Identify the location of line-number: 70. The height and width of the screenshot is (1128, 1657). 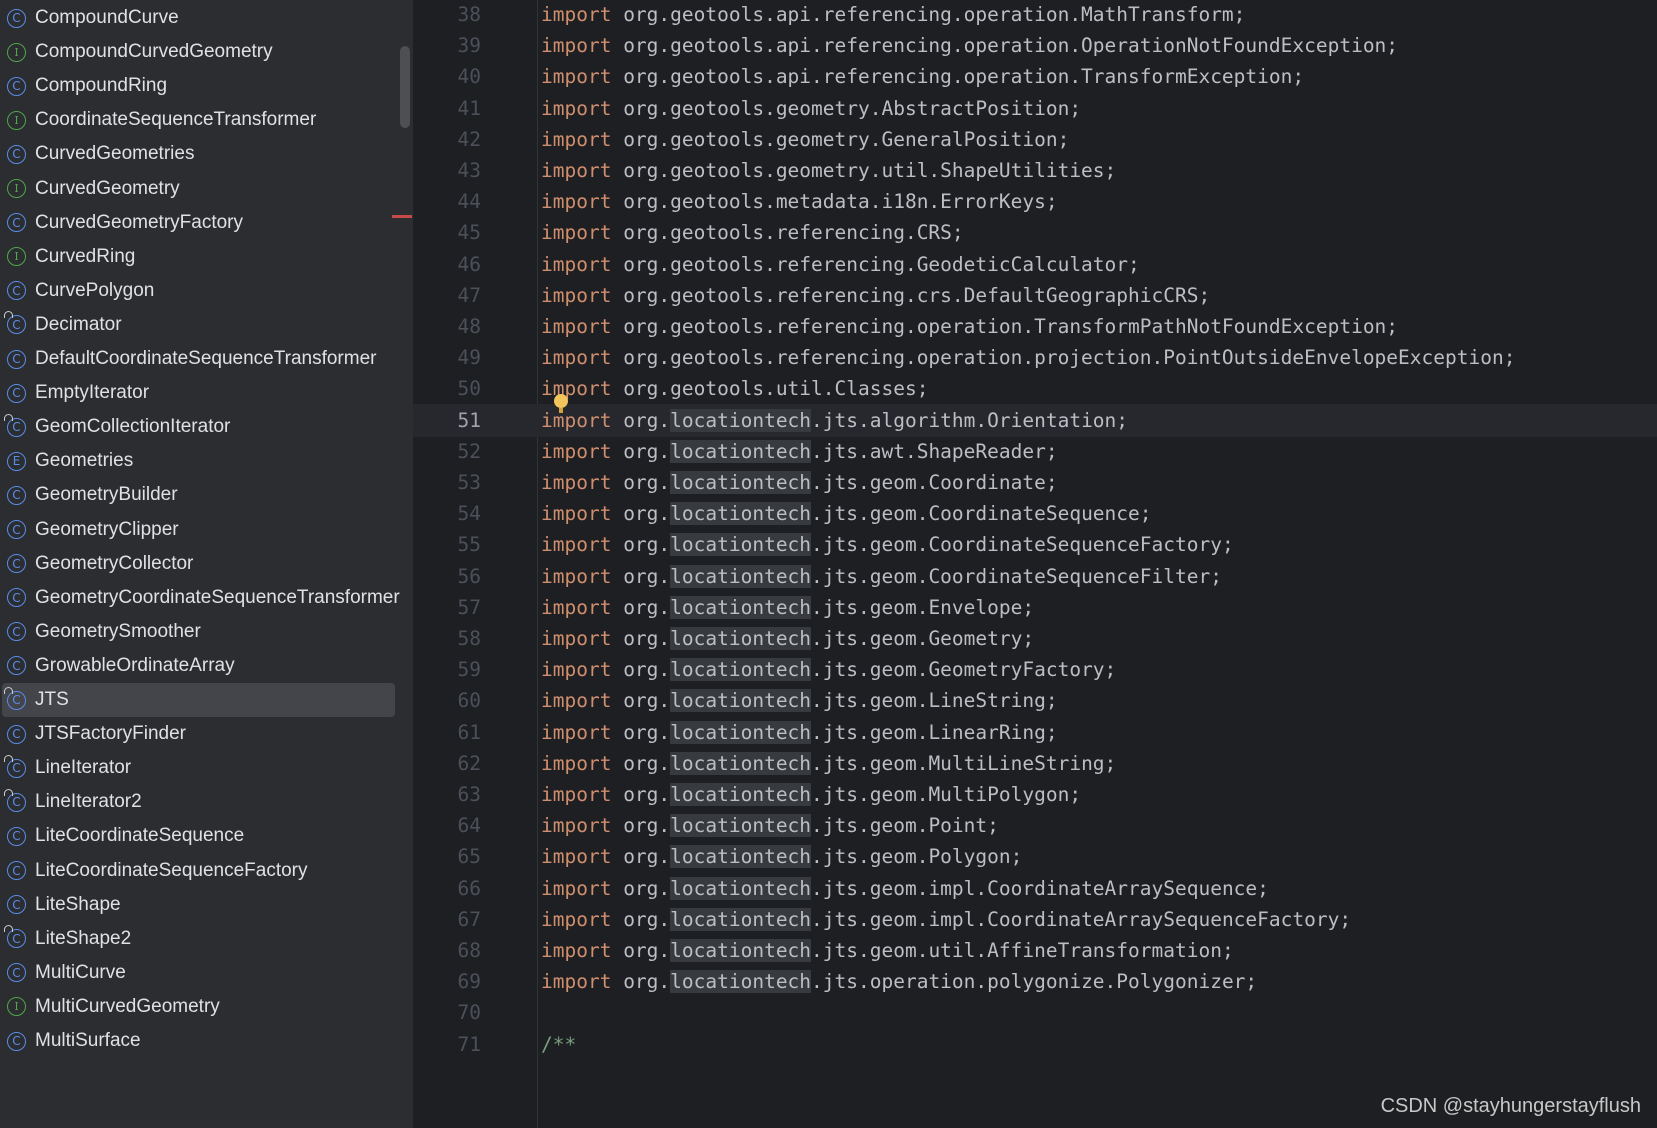
(447, 1012).